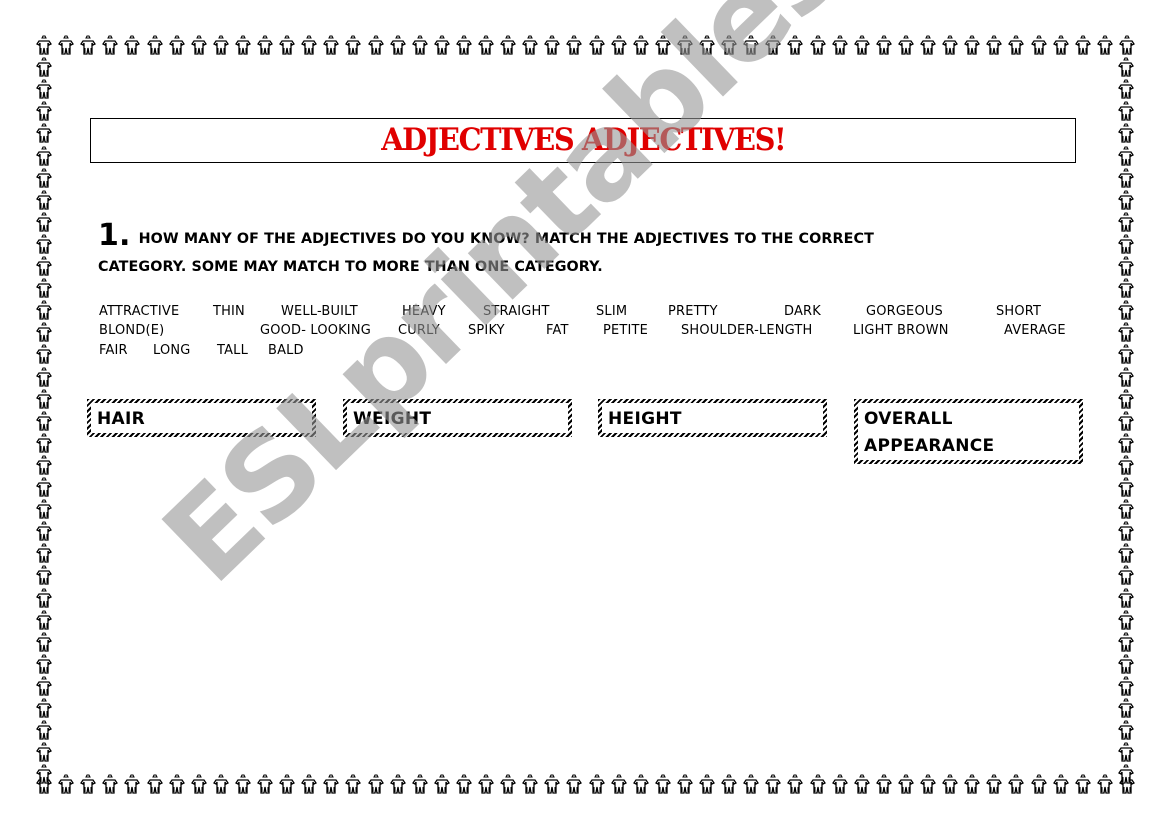 This screenshot has height=821, width=1169. Describe the element at coordinates (172, 350) in the screenshot. I see `word-bank-item: LONG` at that location.